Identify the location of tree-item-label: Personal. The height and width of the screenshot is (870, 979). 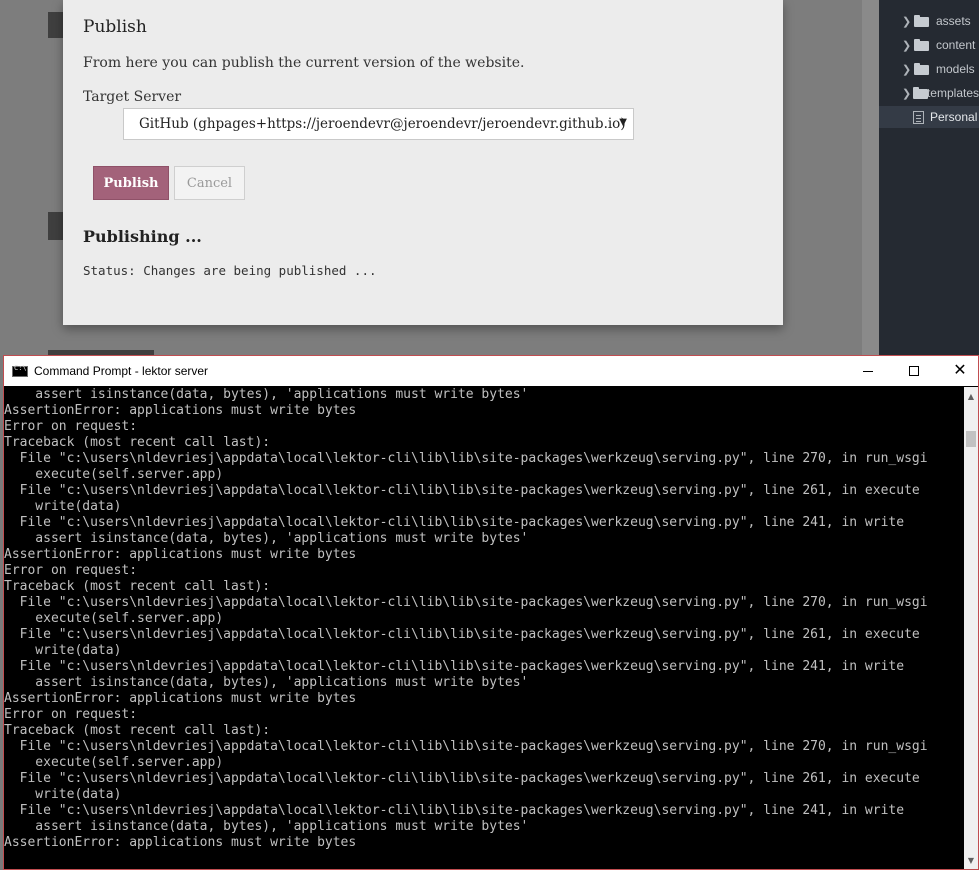
(954, 117).